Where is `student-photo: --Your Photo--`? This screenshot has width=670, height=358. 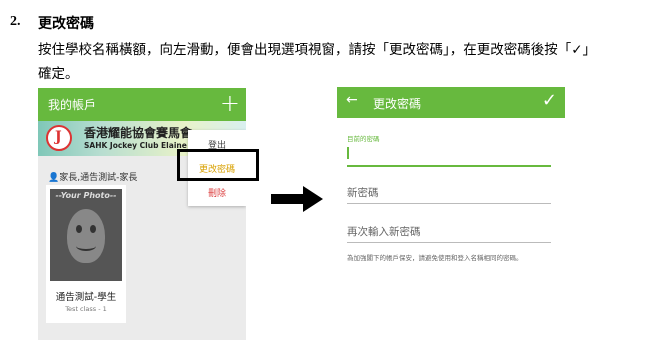 student-photo: --Your Photo-- is located at coordinates (86, 235).